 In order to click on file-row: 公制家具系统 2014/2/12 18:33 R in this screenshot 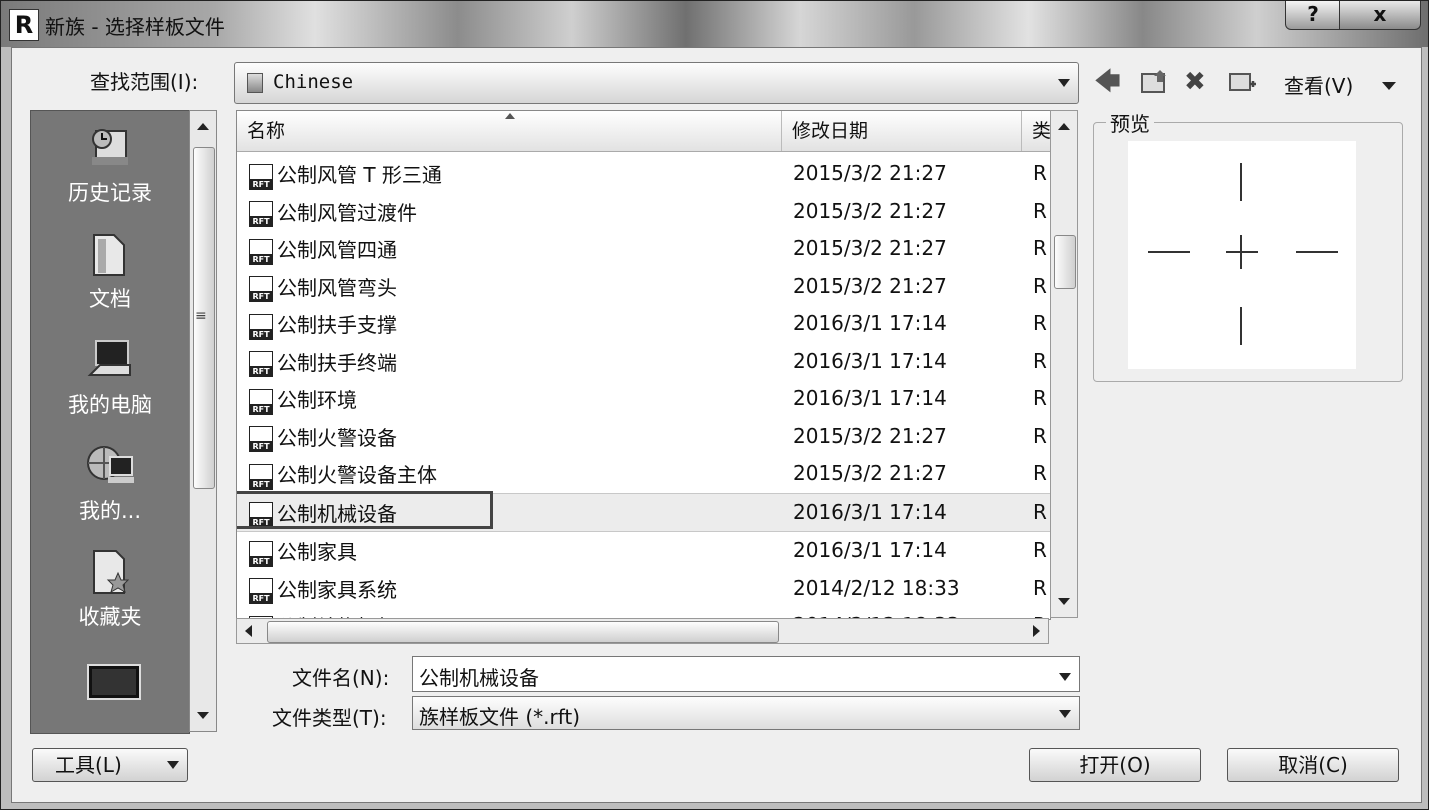, I will do `click(643, 589)`.